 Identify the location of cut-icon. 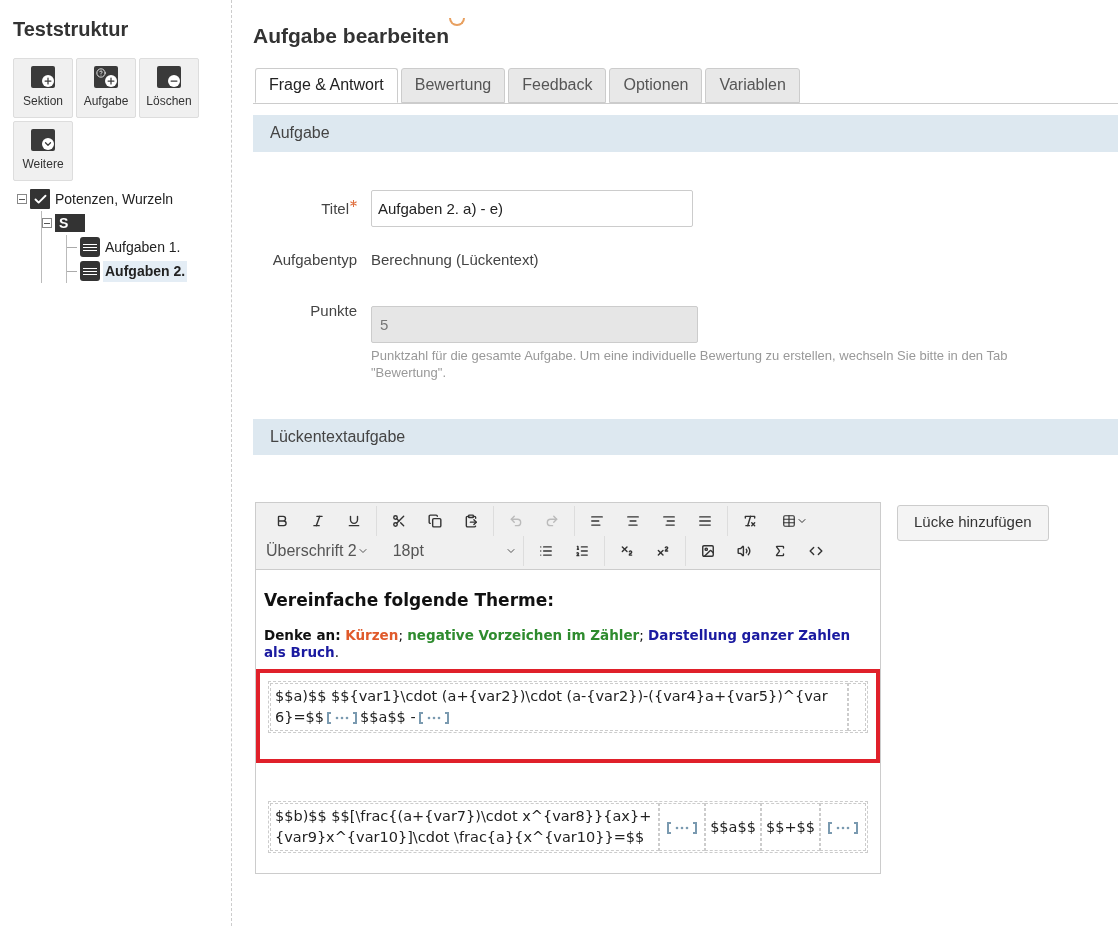
(399, 520).